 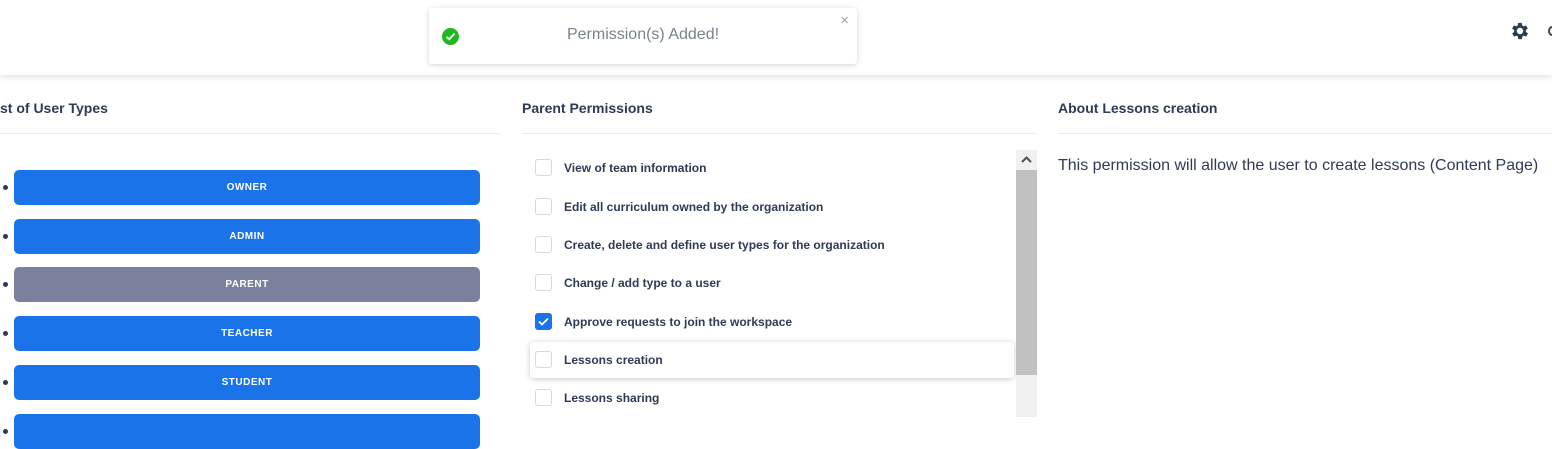 I want to click on list-item: OWNER, so click(x=250, y=187).